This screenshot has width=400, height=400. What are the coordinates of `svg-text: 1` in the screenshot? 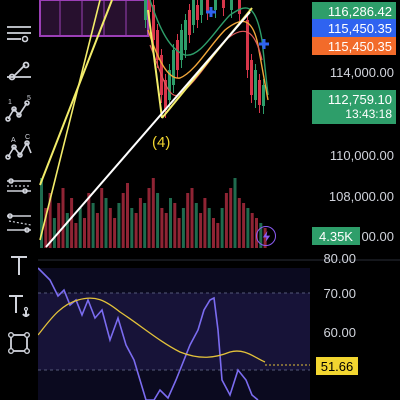 It's located at (10, 102).